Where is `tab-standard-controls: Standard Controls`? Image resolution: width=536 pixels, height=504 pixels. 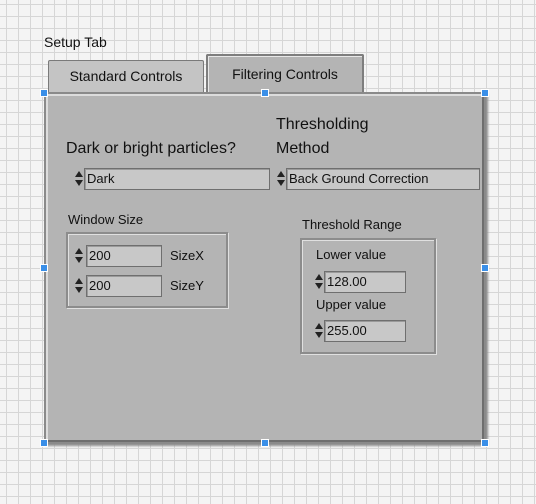 tab-standard-controls: Standard Controls is located at coordinates (126, 76).